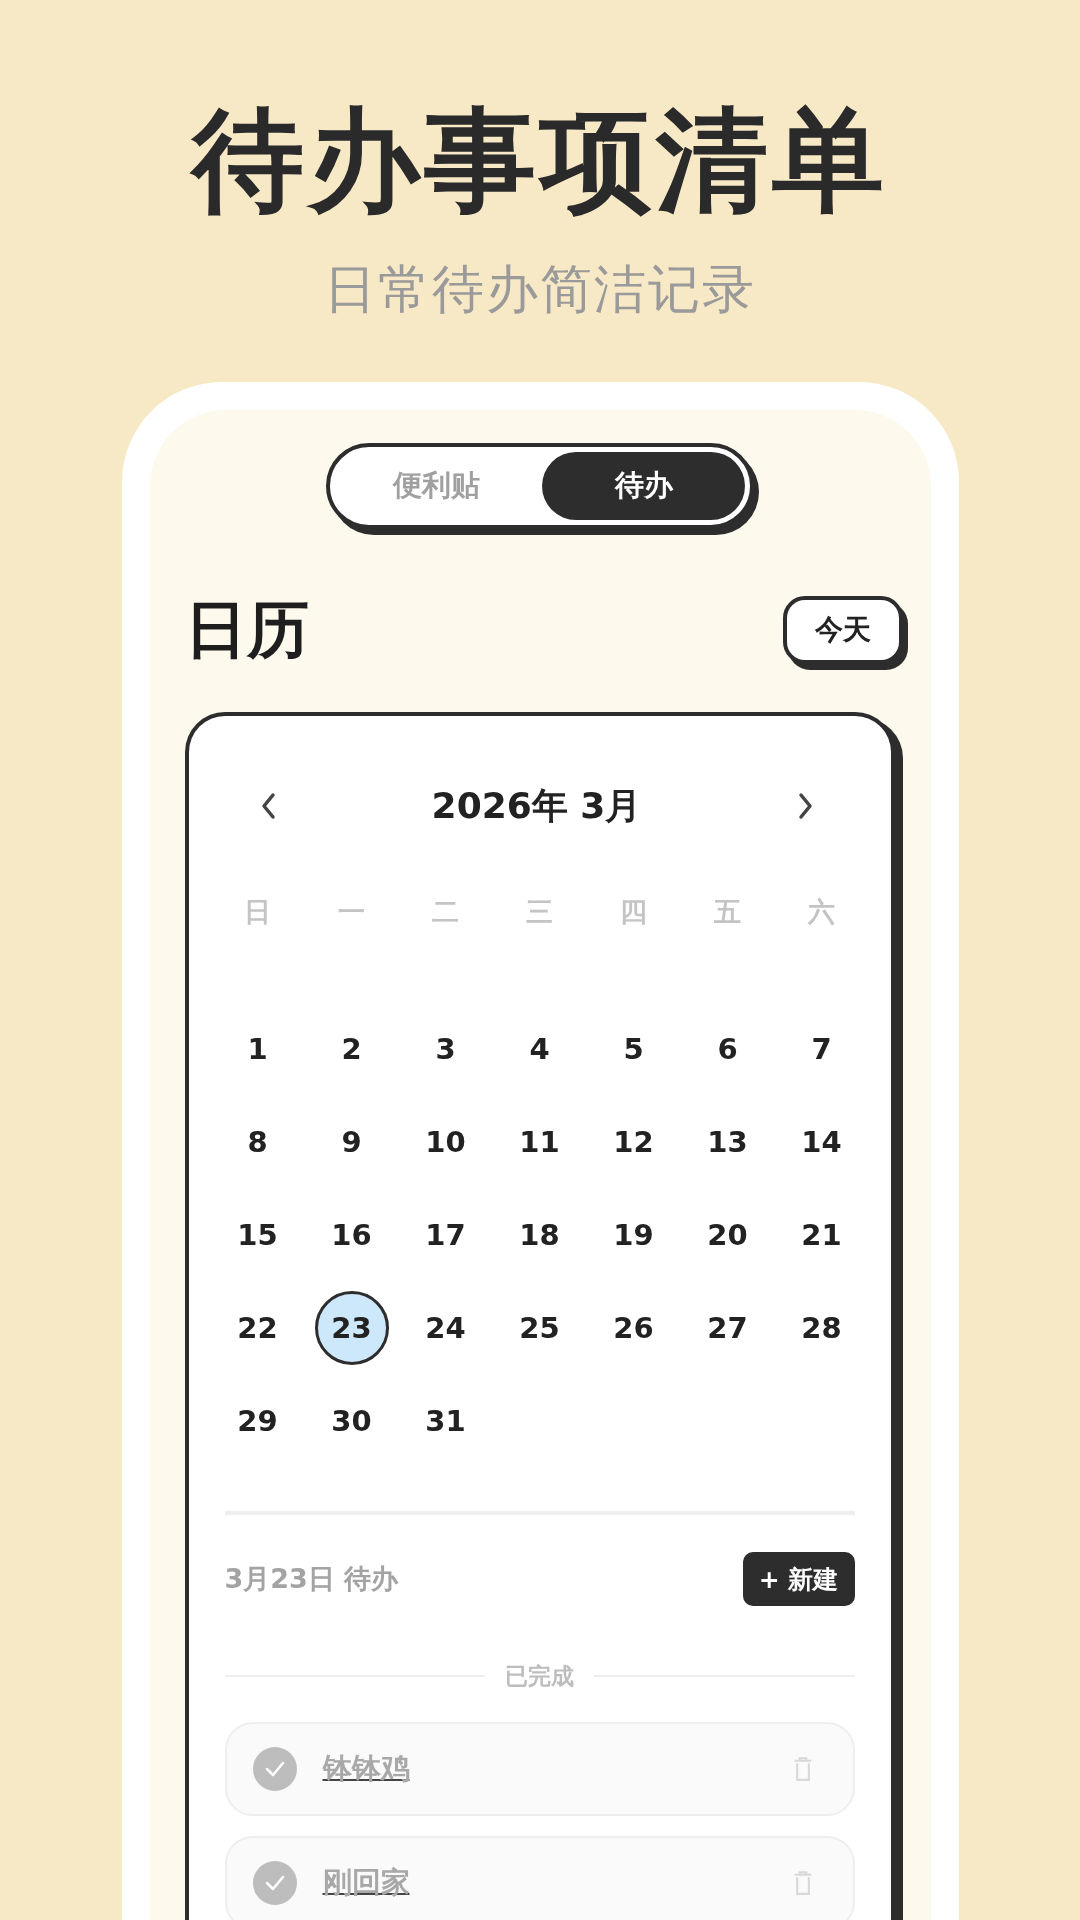 This screenshot has width=1080, height=1920. What do you see at coordinates (257, 1420) in the screenshot?
I see `calendar-day: 29` at bounding box center [257, 1420].